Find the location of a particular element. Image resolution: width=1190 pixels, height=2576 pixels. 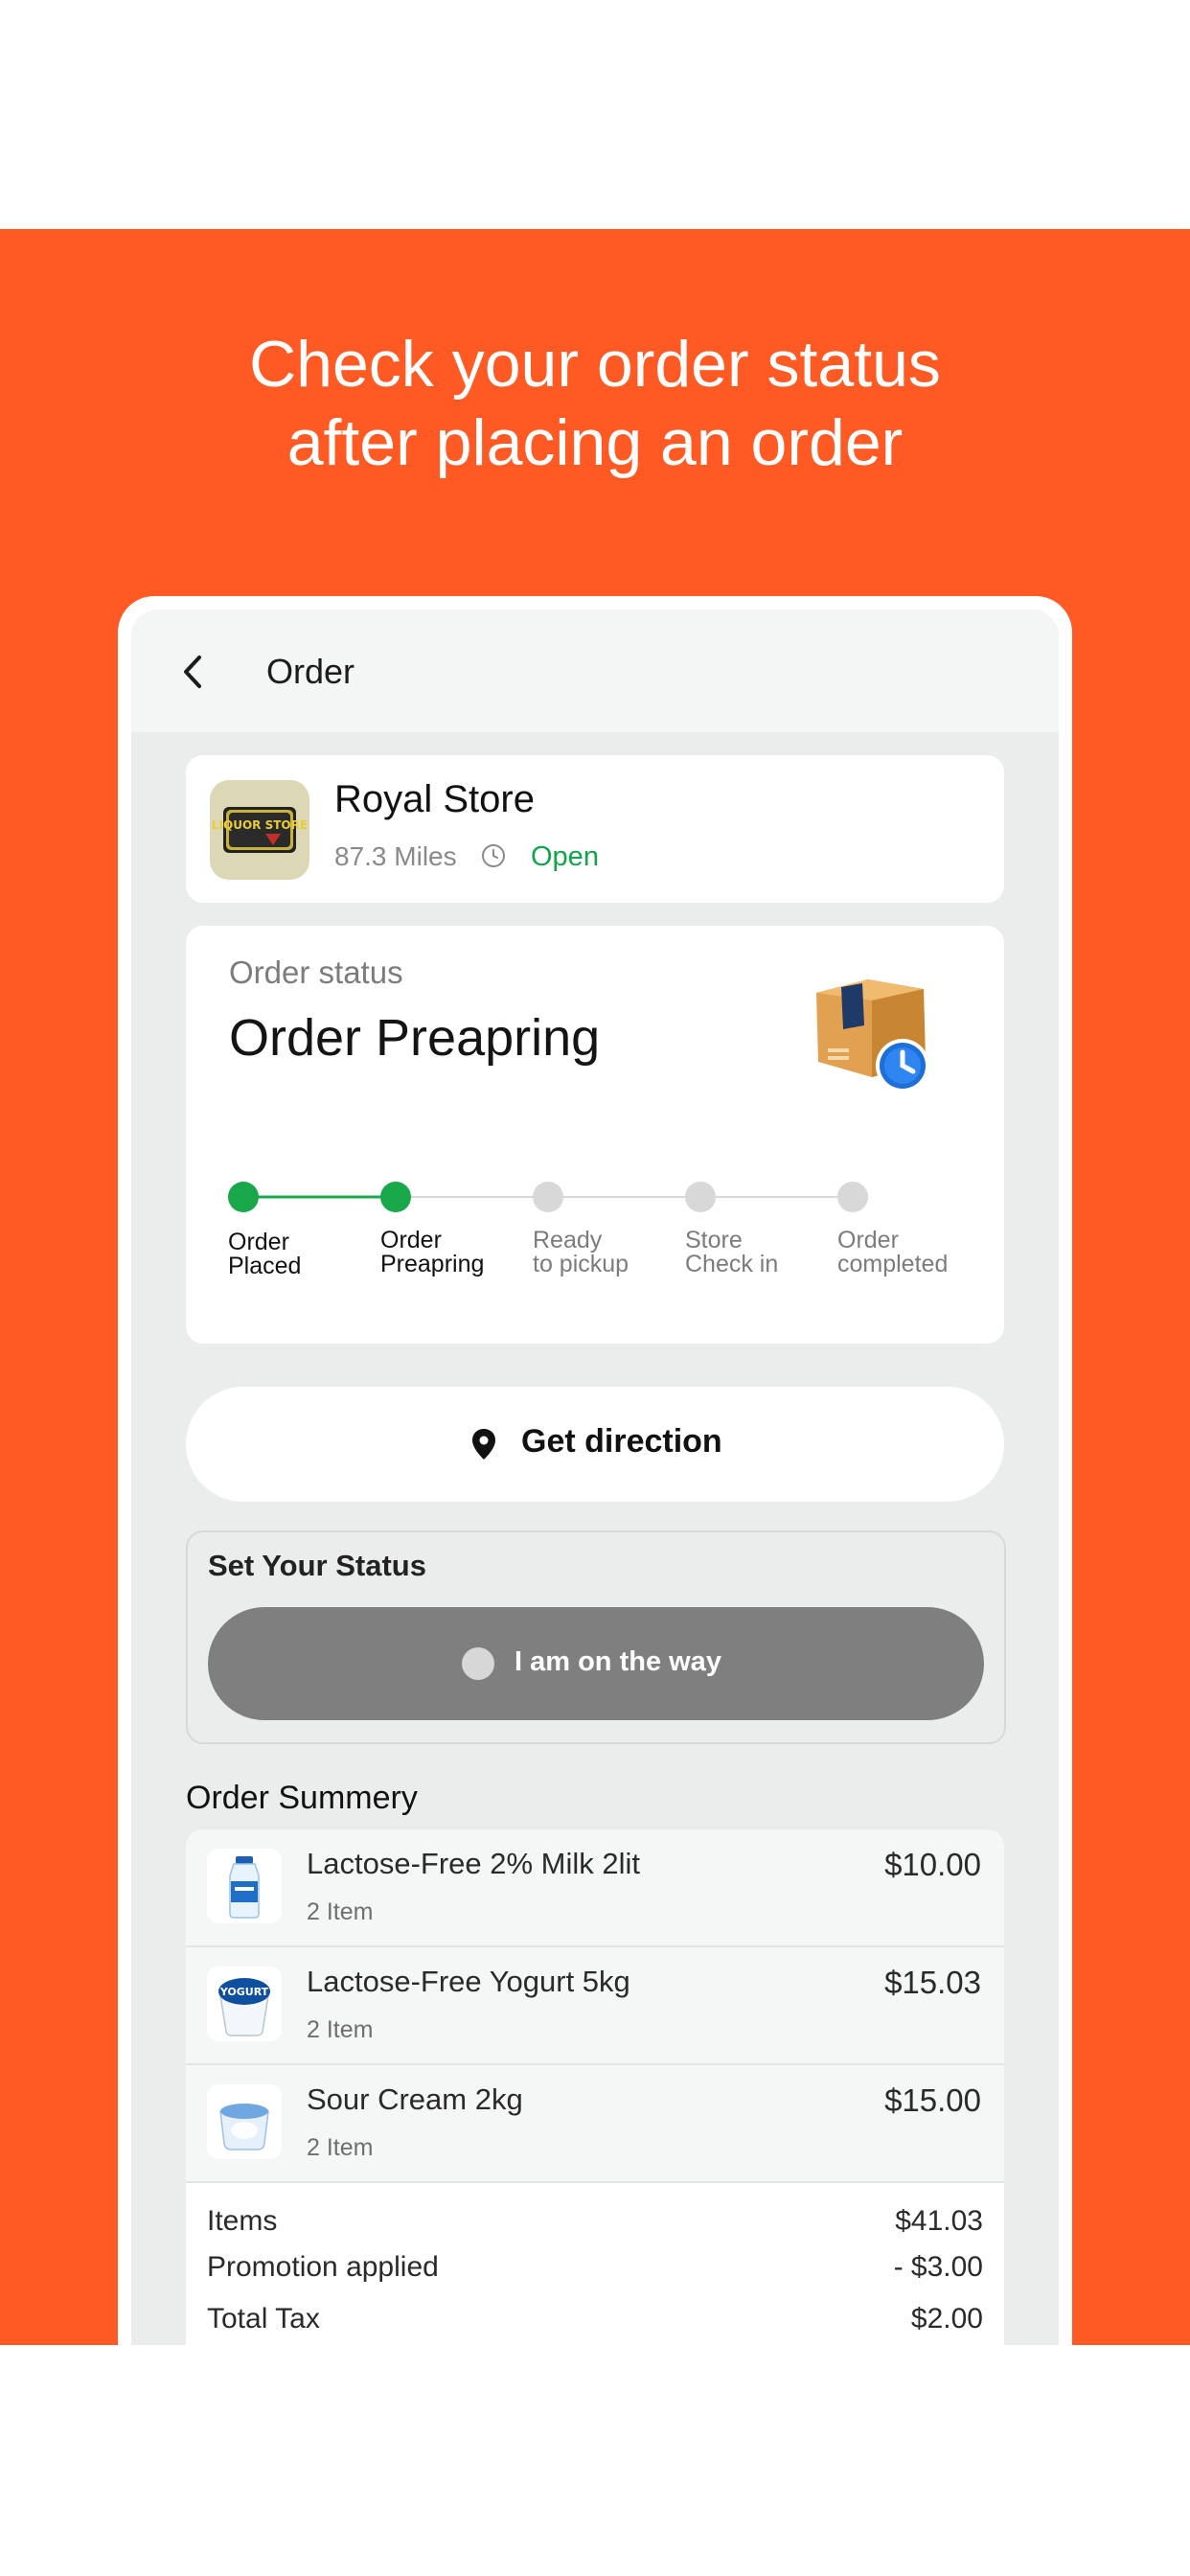

chevron-left-icon is located at coordinates (194, 672).